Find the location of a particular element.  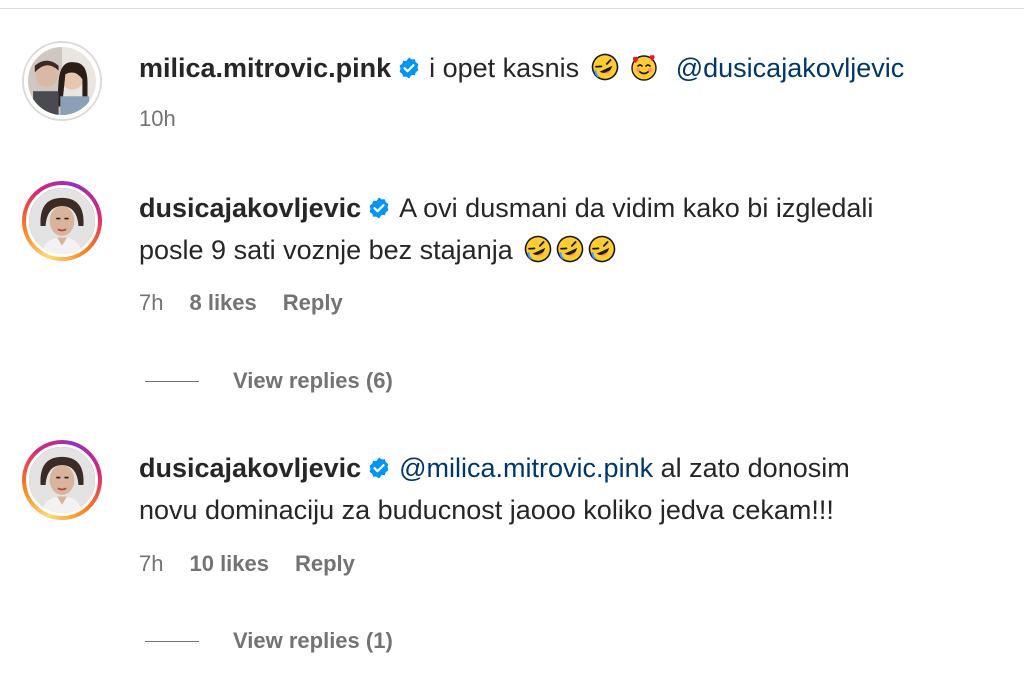

comment-text: i opet kasnis is located at coordinates (504, 68).